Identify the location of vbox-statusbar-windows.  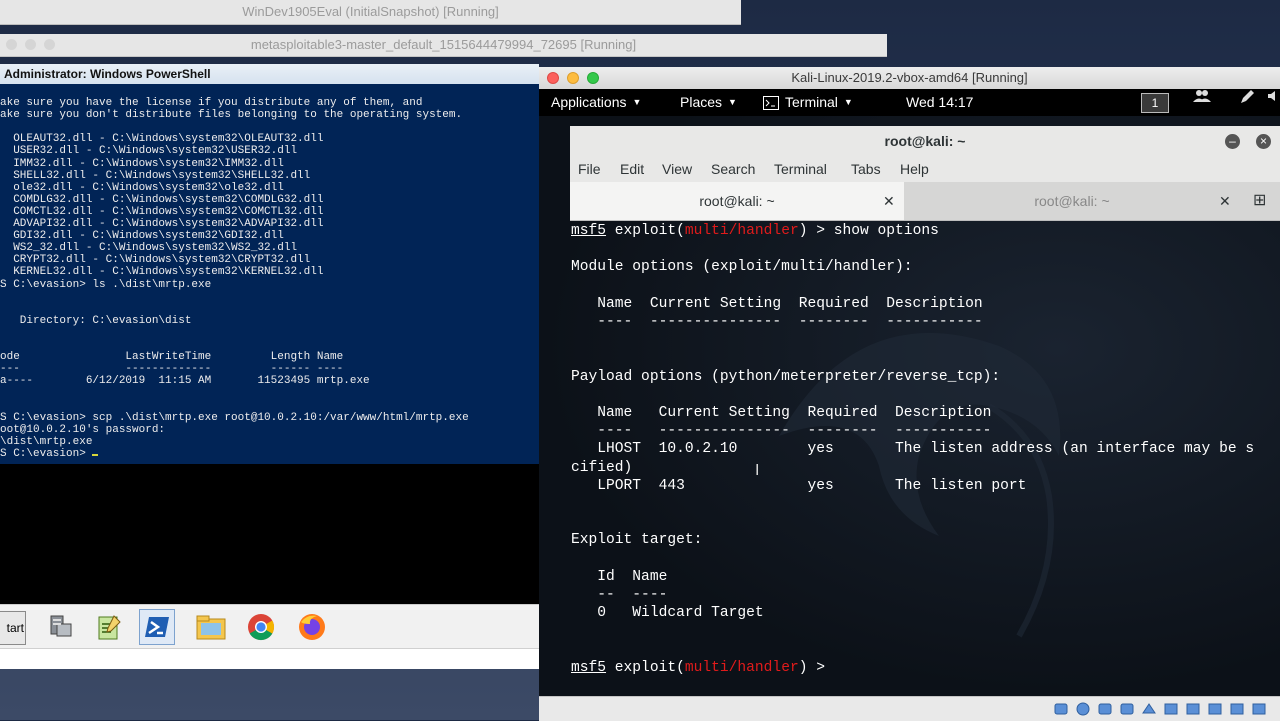
(269, 658).